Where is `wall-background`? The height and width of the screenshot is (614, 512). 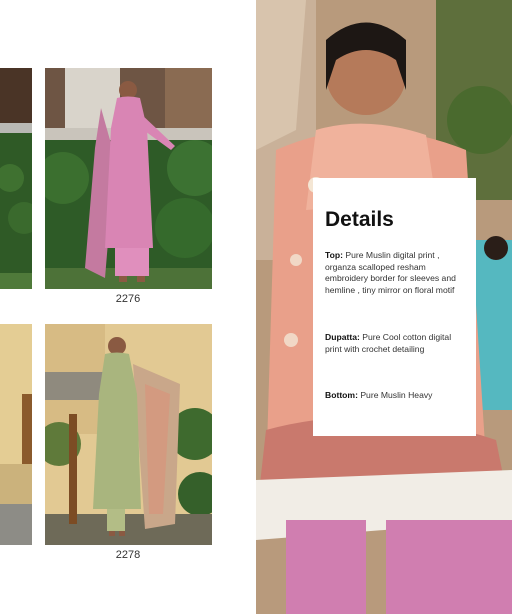 wall-background is located at coordinates (16, 434).